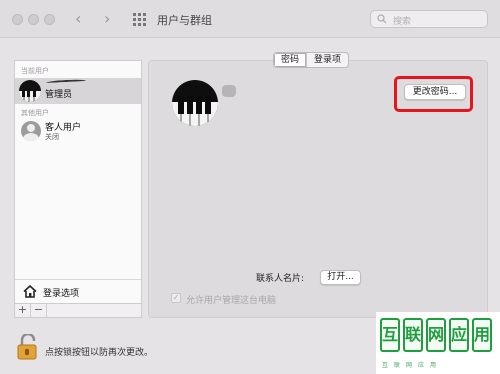 Image resolution: width=500 pixels, height=374 pixels. I want to click on login-options-item: 登录选项, so click(78, 291).